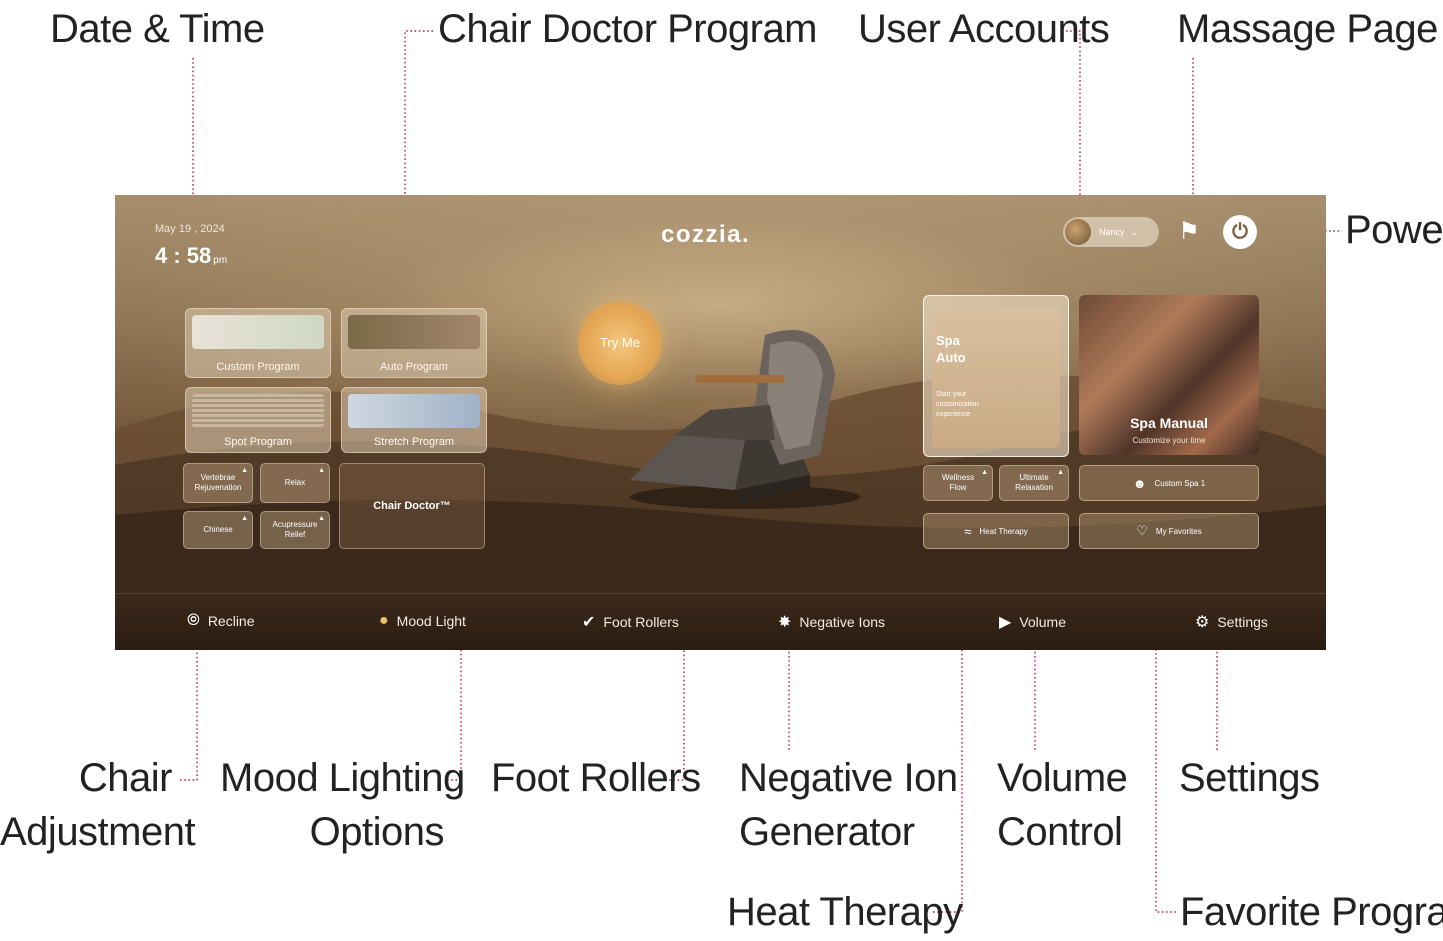 This screenshot has width=1443, height=941. I want to click on speaker-icon: ▶, so click(1005, 622).